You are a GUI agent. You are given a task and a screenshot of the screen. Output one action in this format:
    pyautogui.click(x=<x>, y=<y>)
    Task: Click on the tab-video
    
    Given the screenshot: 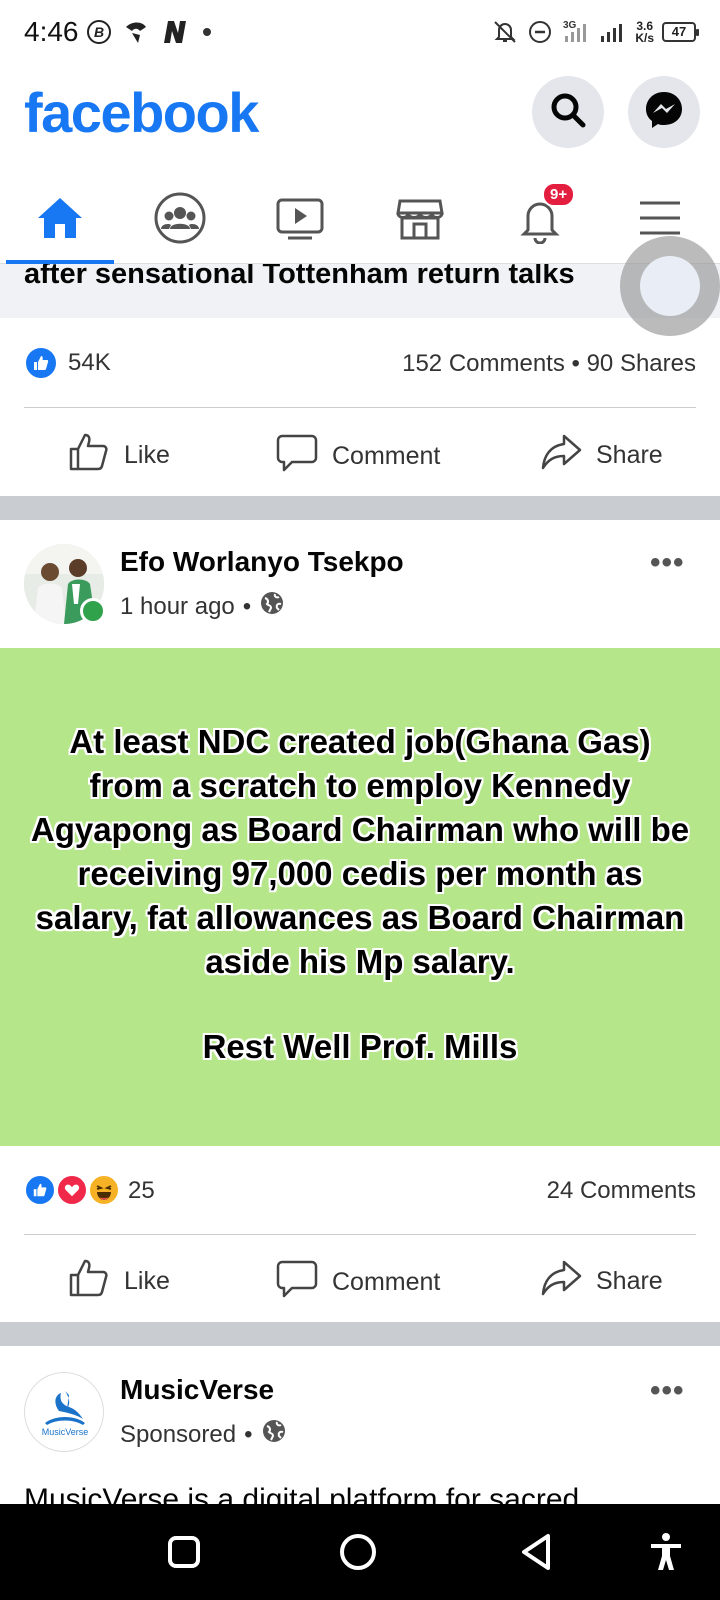 What is the action you would take?
    pyautogui.click(x=300, y=220)
    